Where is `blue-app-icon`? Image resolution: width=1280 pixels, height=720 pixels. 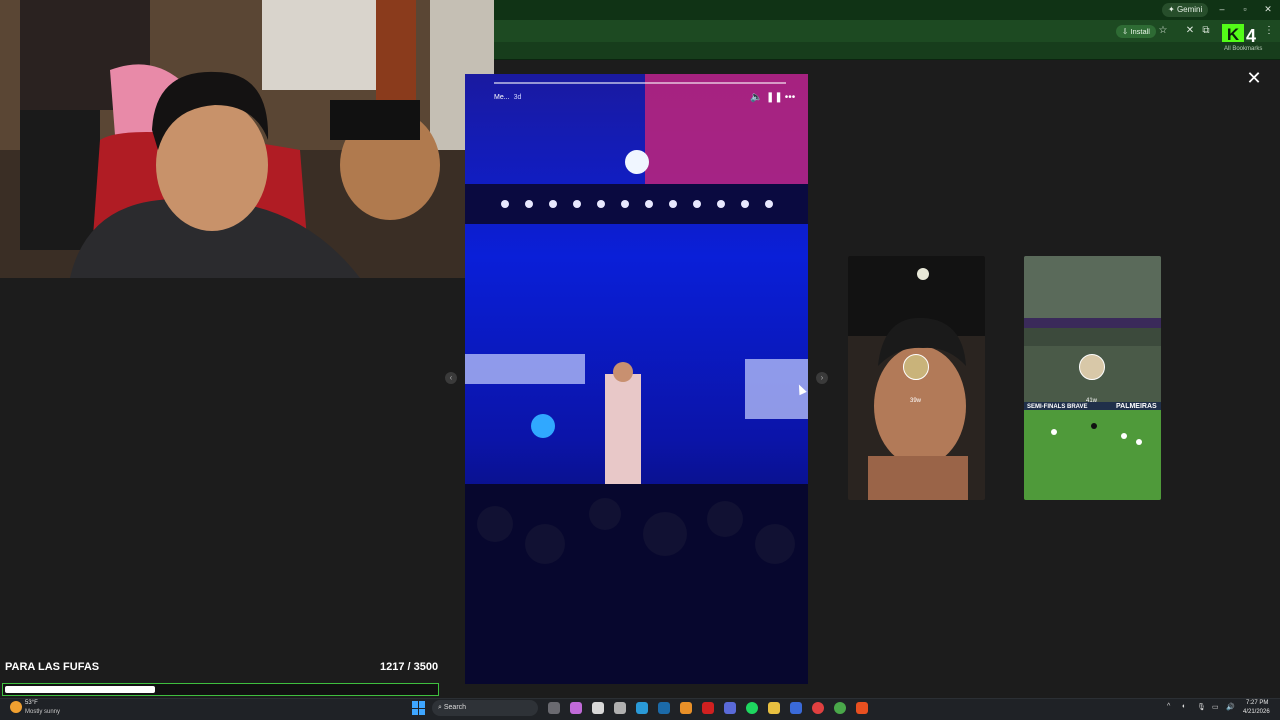
blue-app-icon is located at coordinates (796, 708).